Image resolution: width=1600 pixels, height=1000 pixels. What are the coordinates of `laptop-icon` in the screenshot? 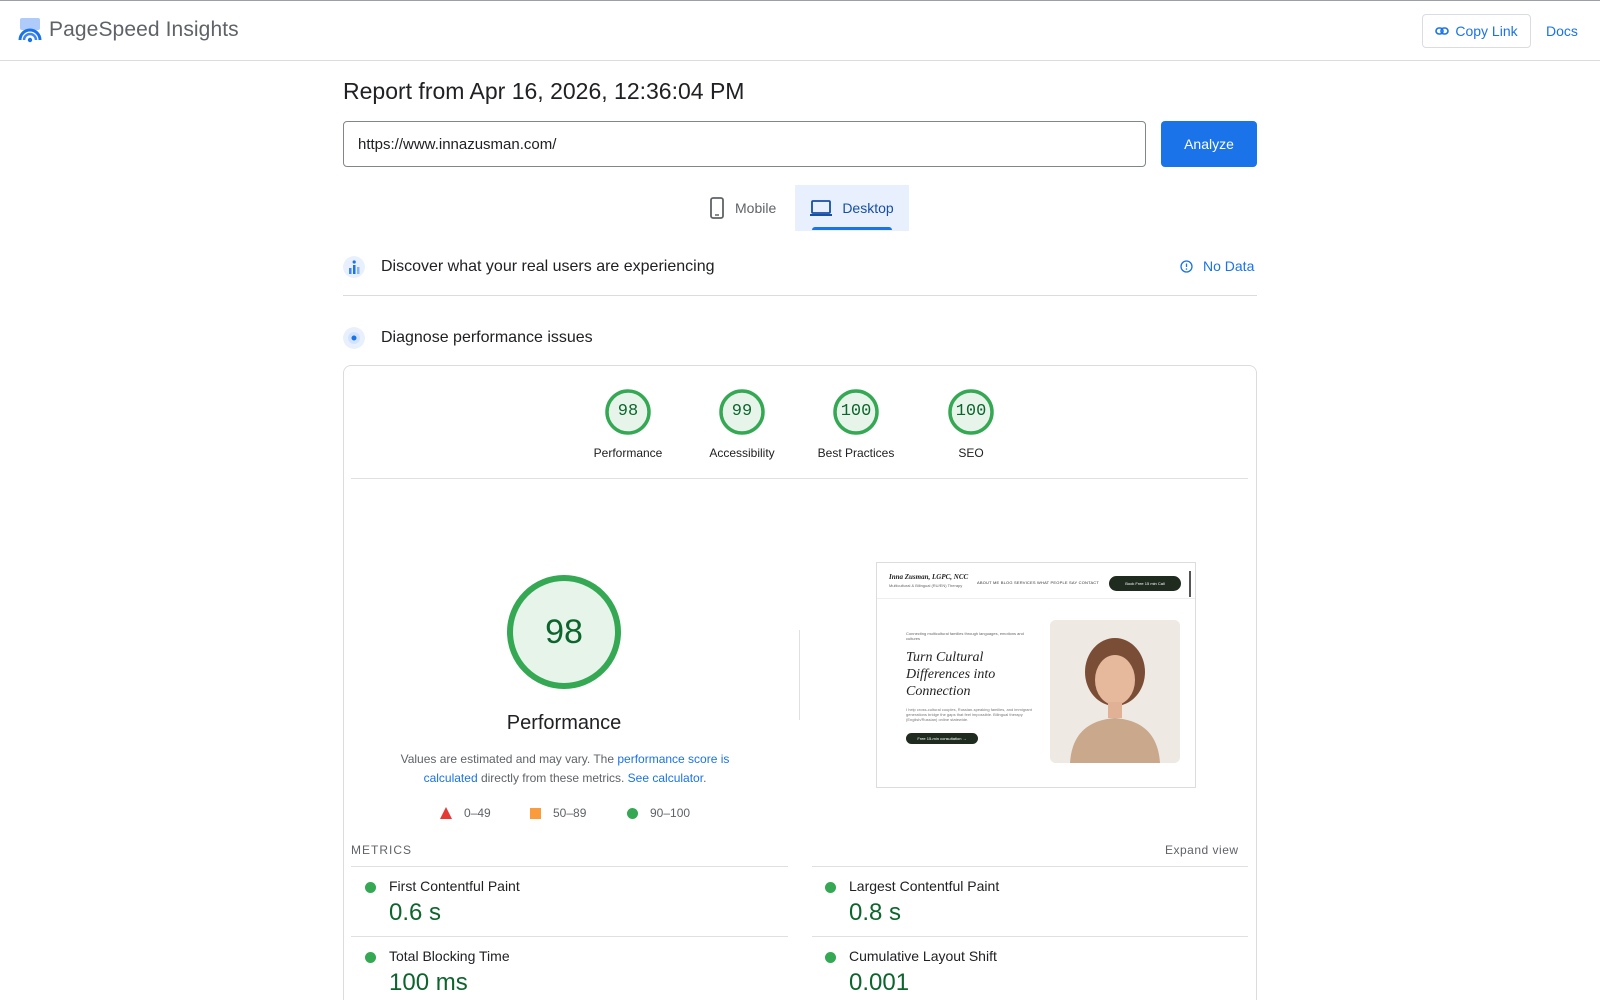 It's located at (821, 208).